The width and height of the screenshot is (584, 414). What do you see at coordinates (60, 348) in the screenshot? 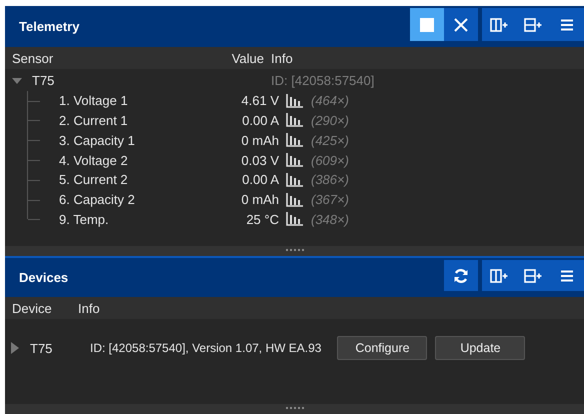
I see `device-name: T75` at bounding box center [60, 348].